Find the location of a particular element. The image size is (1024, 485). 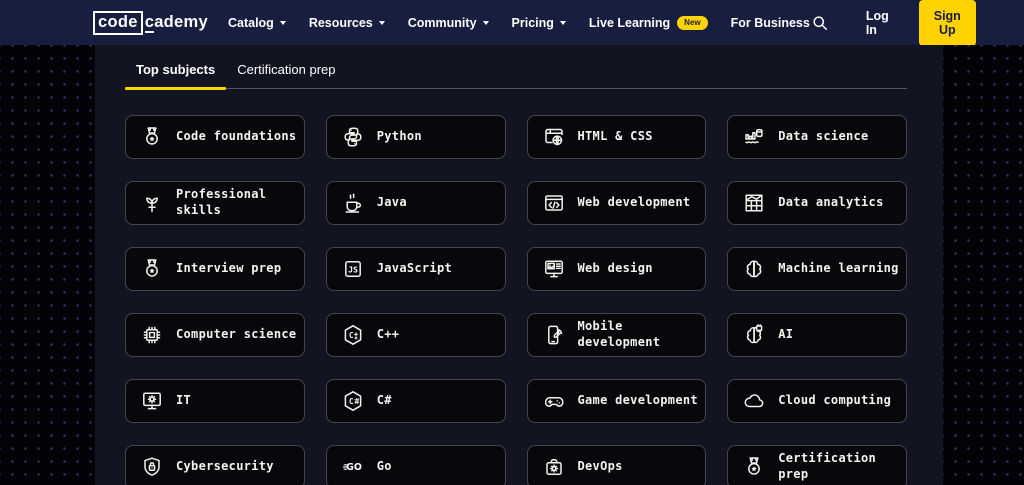

go-logo-icon: GO is located at coordinates (353, 467).